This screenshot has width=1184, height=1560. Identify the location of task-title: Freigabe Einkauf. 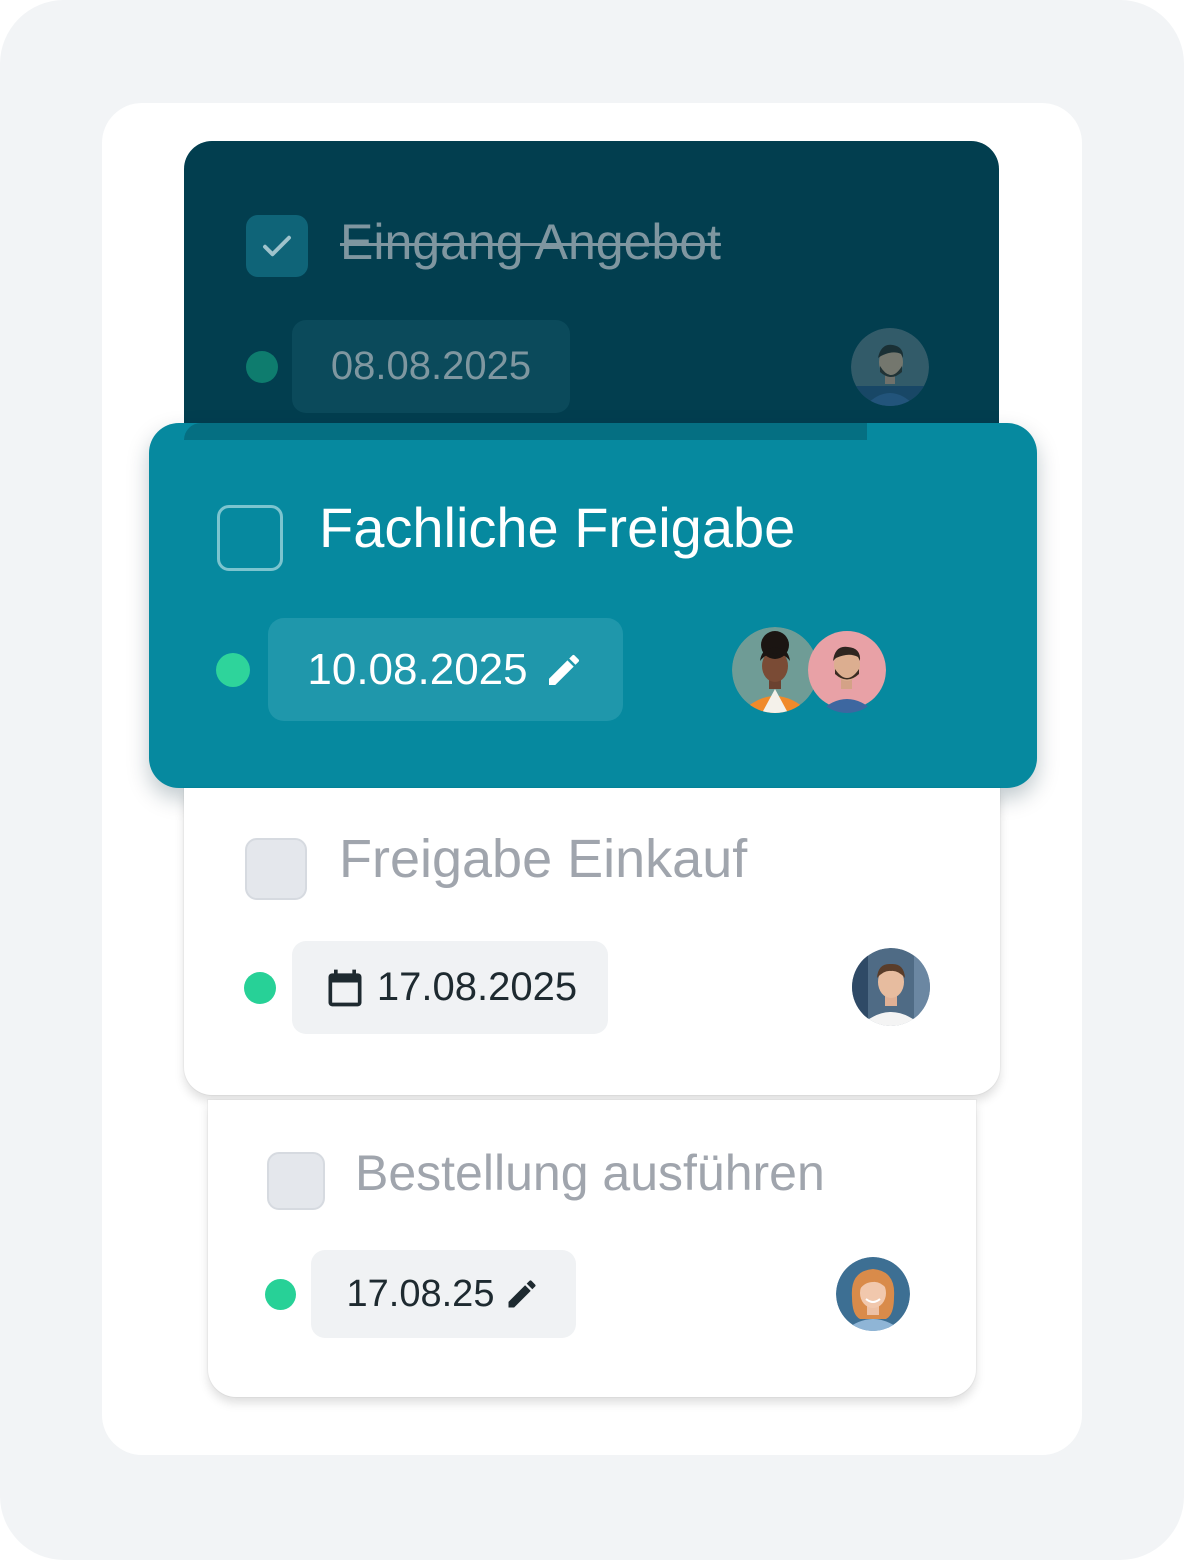
(543, 859).